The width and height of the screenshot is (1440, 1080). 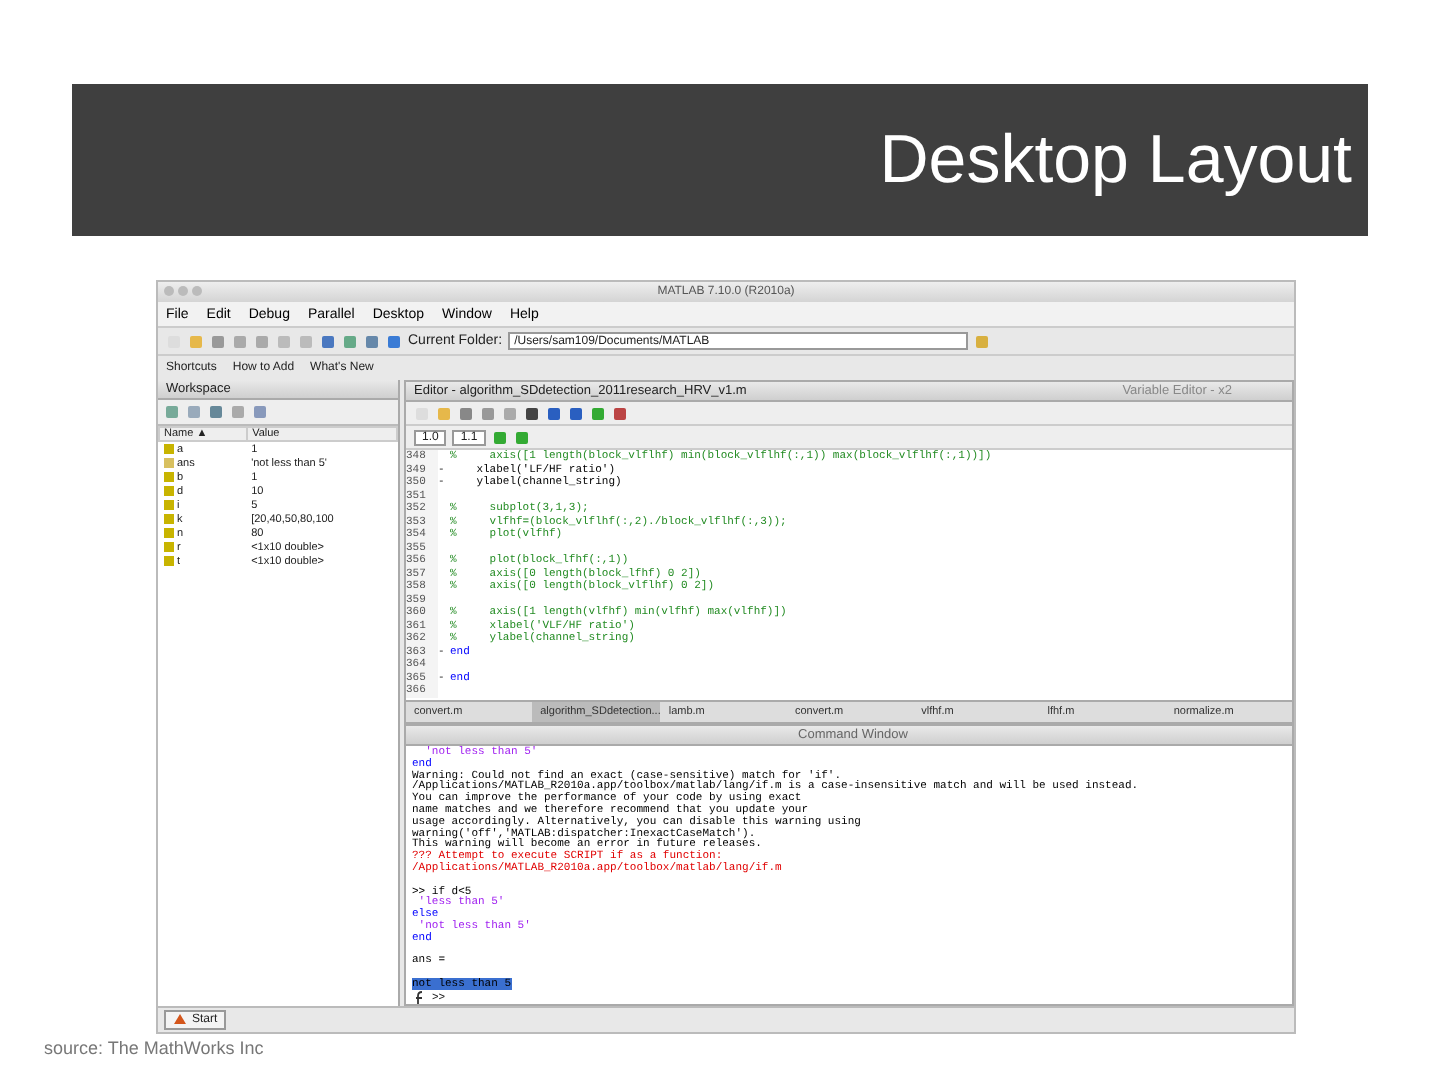 What do you see at coordinates (183, 291) in the screenshot?
I see `minimize-button` at bounding box center [183, 291].